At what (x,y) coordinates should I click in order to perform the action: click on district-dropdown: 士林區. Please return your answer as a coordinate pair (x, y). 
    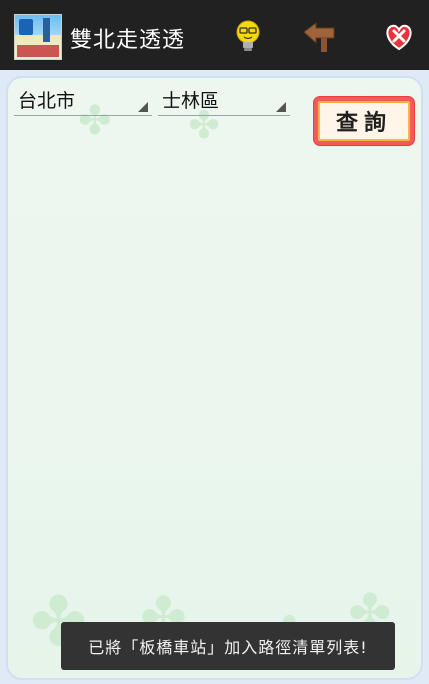
    Looking at the image, I should click on (224, 100).